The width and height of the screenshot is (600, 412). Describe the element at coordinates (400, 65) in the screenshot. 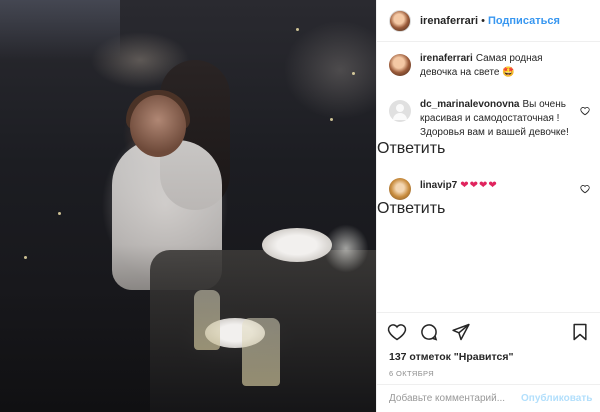

I see `caption-avatar` at that location.